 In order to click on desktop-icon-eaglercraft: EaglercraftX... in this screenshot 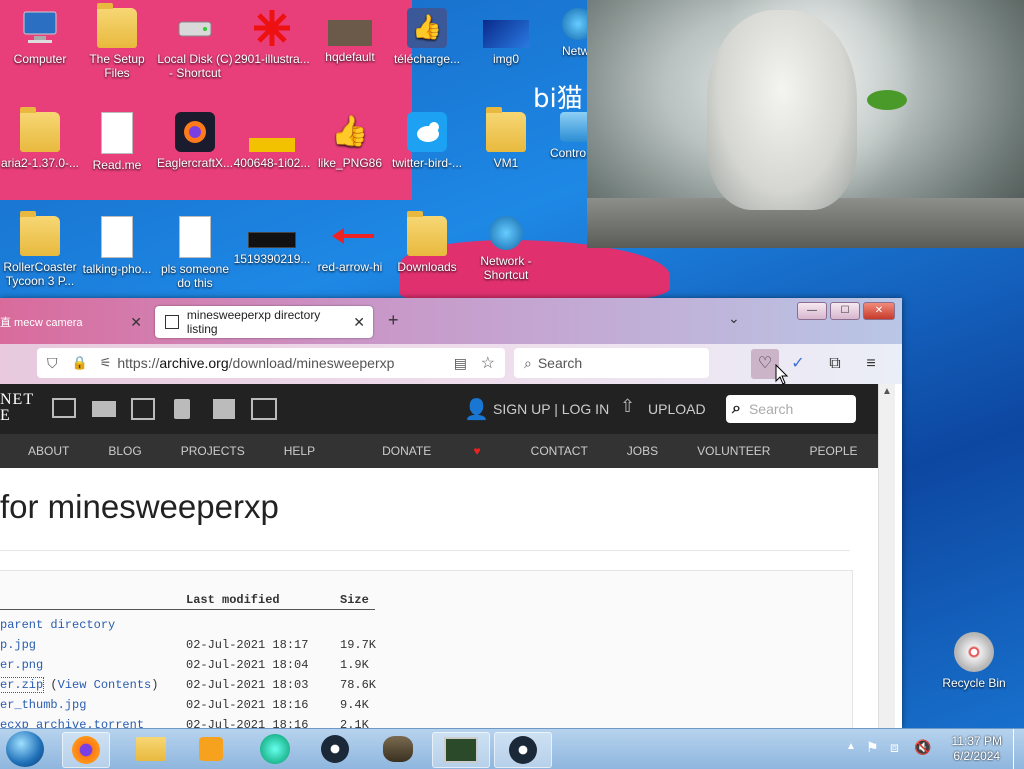, I will do `click(195, 141)`.